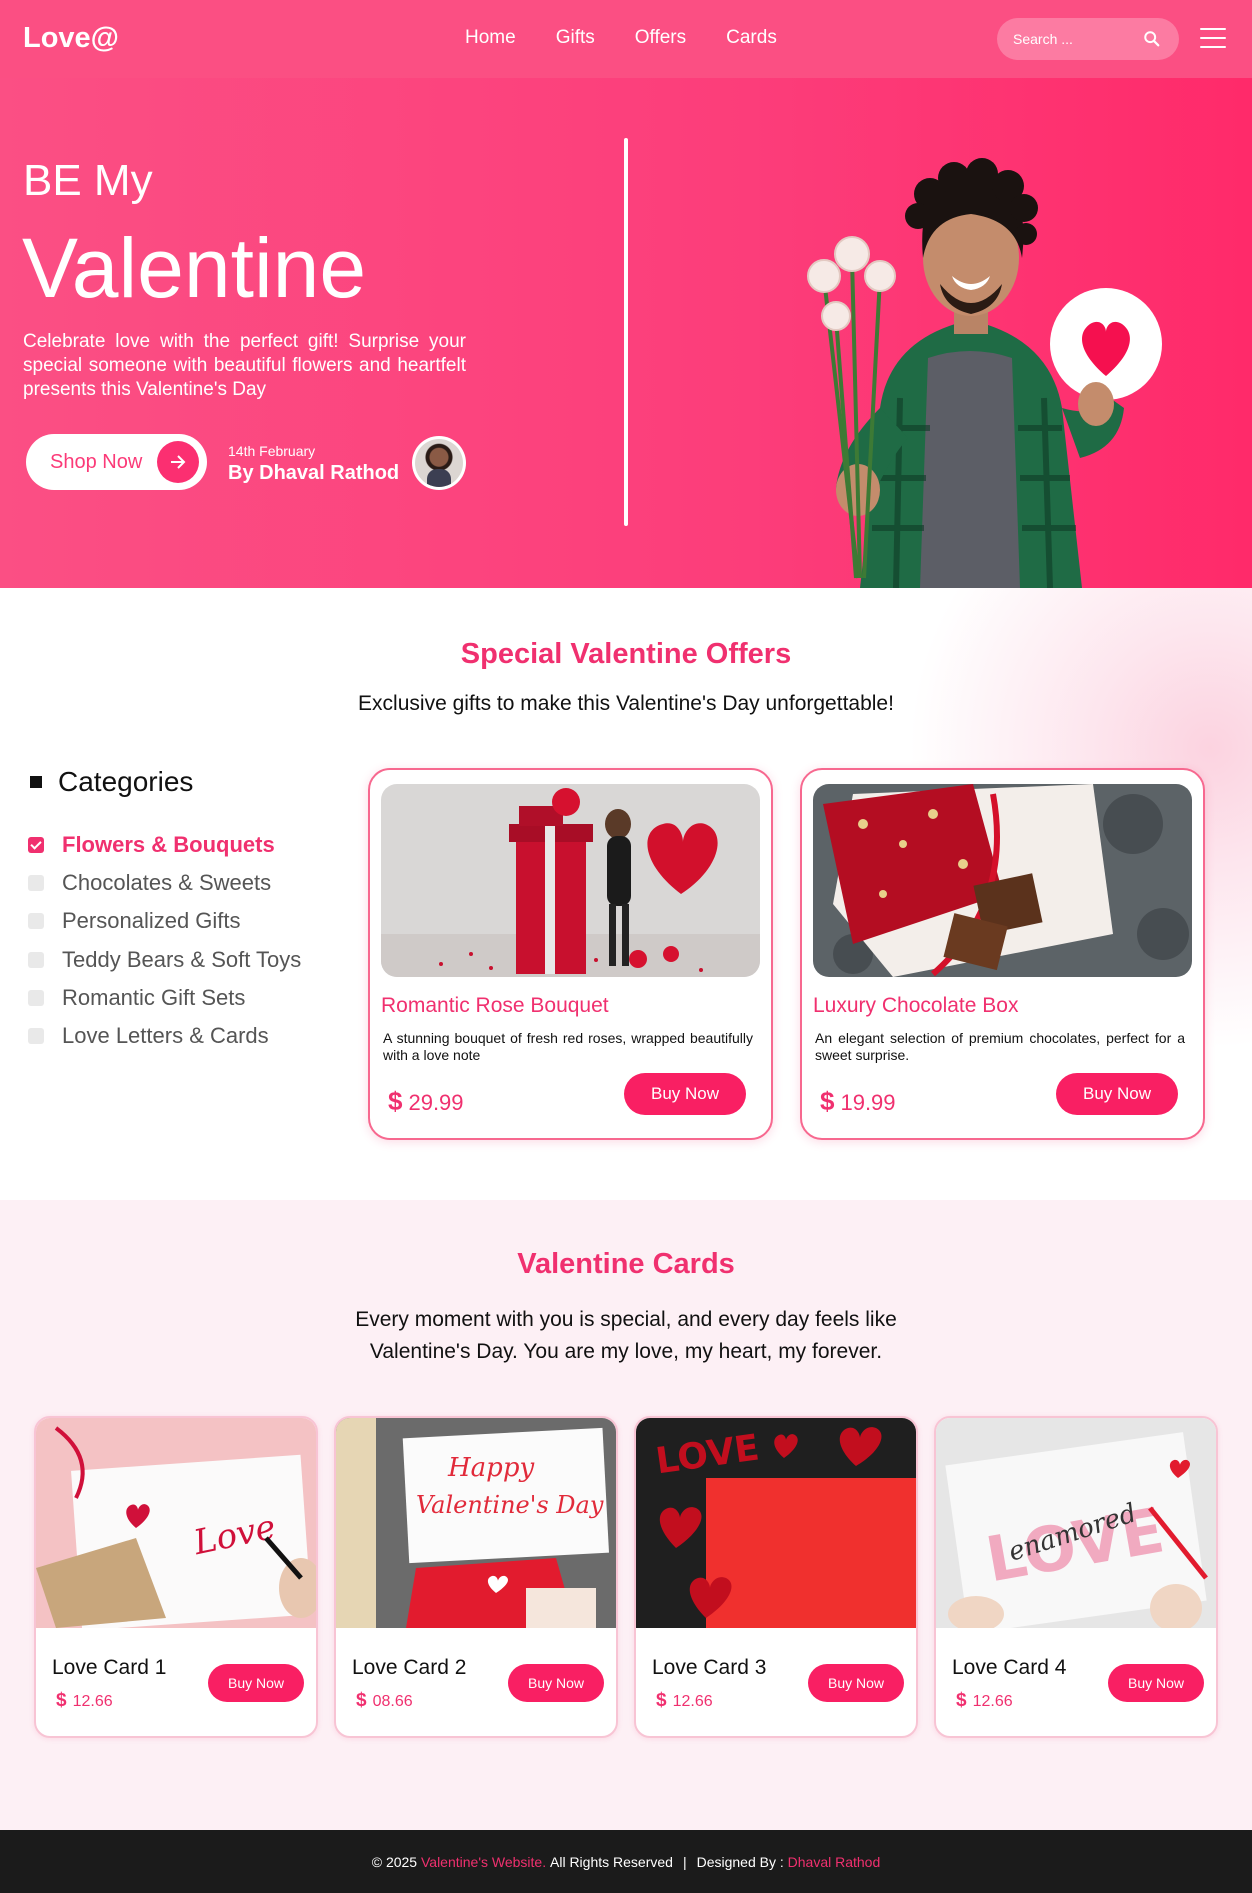  I want to click on category-flowers: Flowers & Bouquets, so click(164, 845).